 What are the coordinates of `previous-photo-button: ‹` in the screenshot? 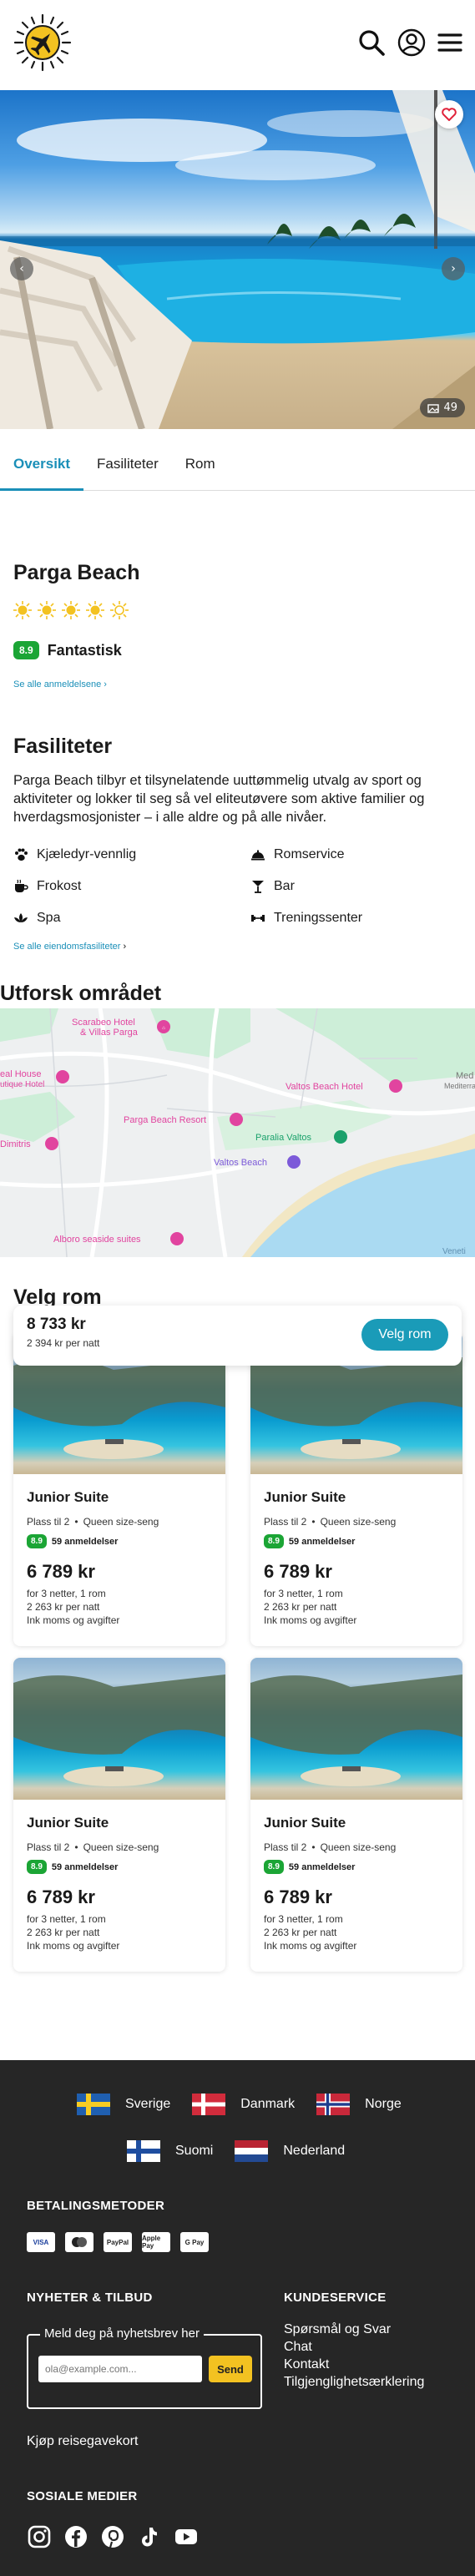 It's located at (22, 268).